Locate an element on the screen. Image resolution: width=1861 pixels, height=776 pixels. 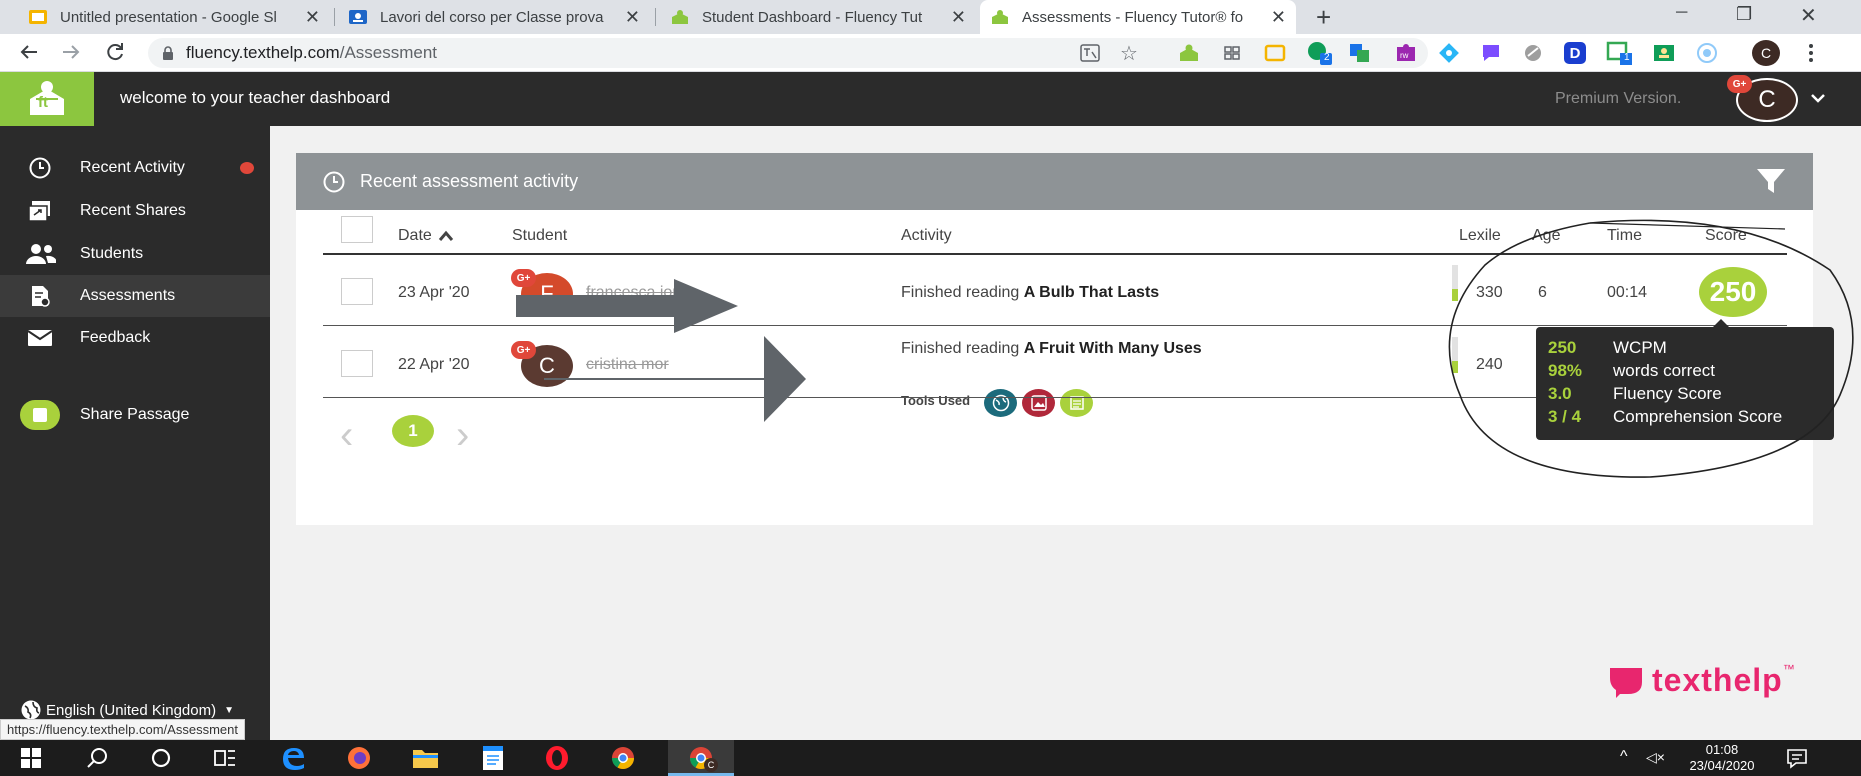
column-header-activity: Activity is located at coordinates (926, 236).